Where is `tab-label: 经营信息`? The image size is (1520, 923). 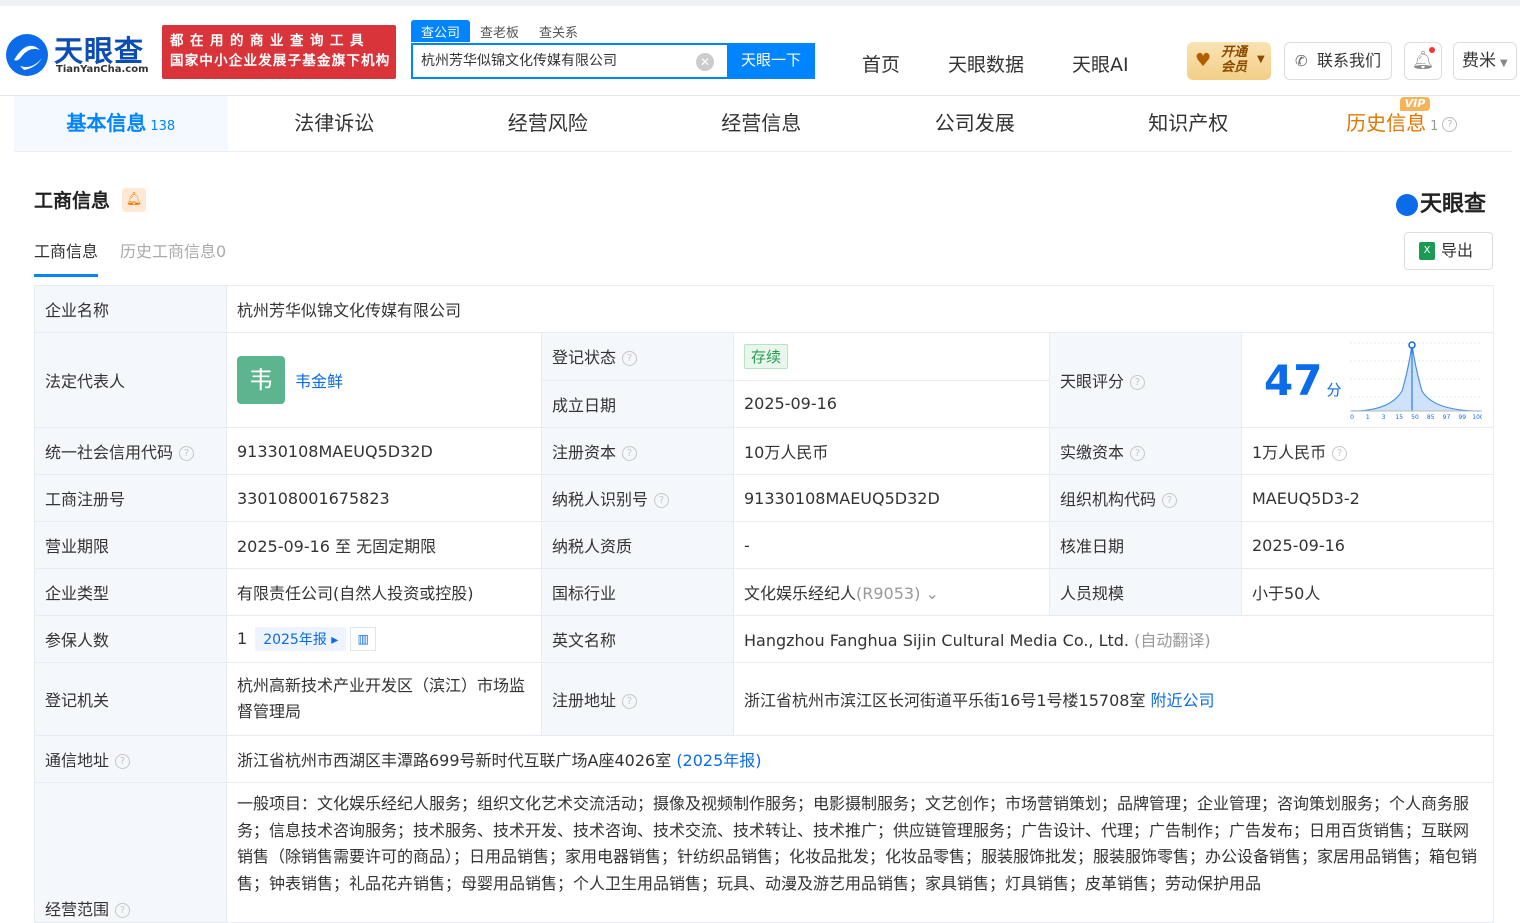
tab-label: 经营信息 is located at coordinates (761, 123).